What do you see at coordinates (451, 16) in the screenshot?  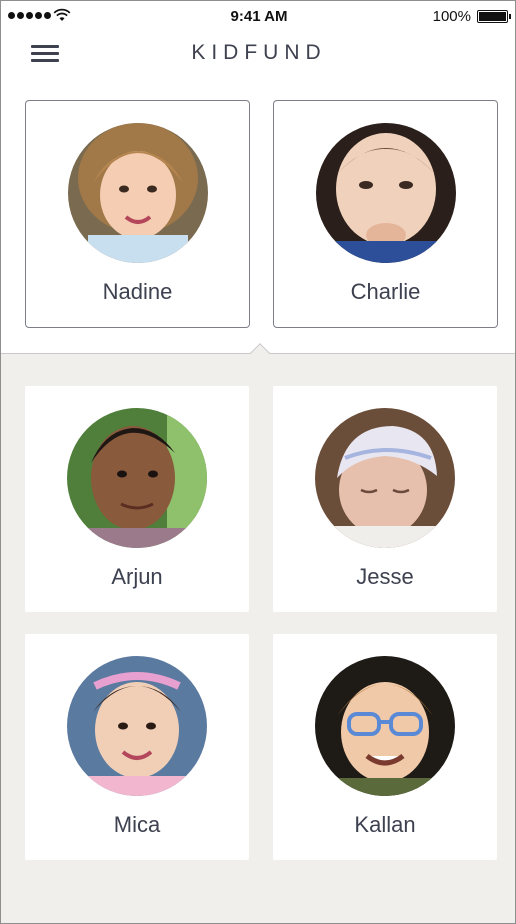 I see `battery-percentage: 100%` at bounding box center [451, 16].